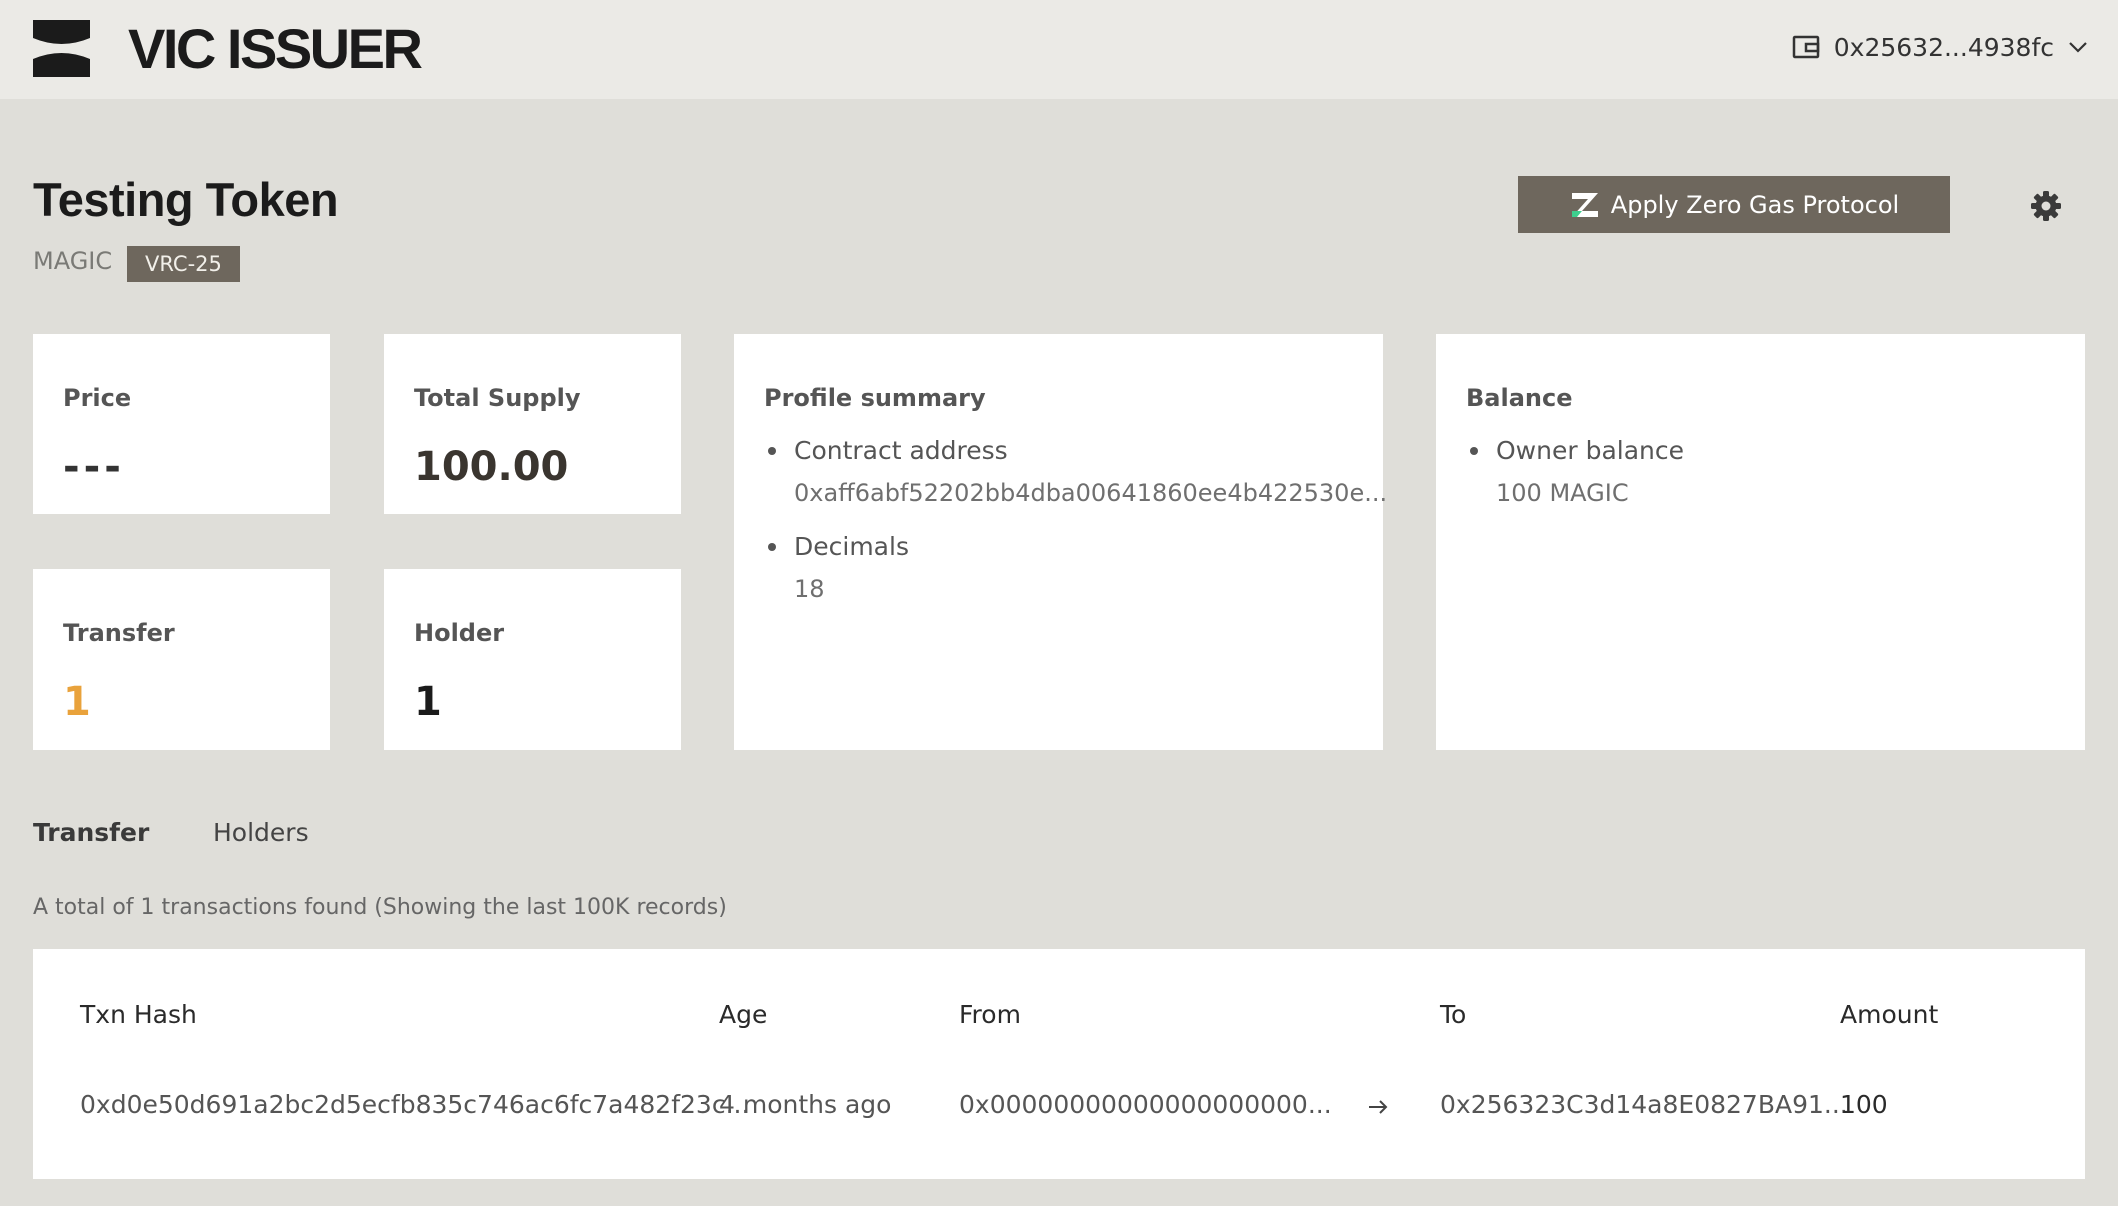 The image size is (2118, 1206). Describe the element at coordinates (1943, 47) in the screenshot. I see `wallet-address: 0x25632...4938fc` at that location.